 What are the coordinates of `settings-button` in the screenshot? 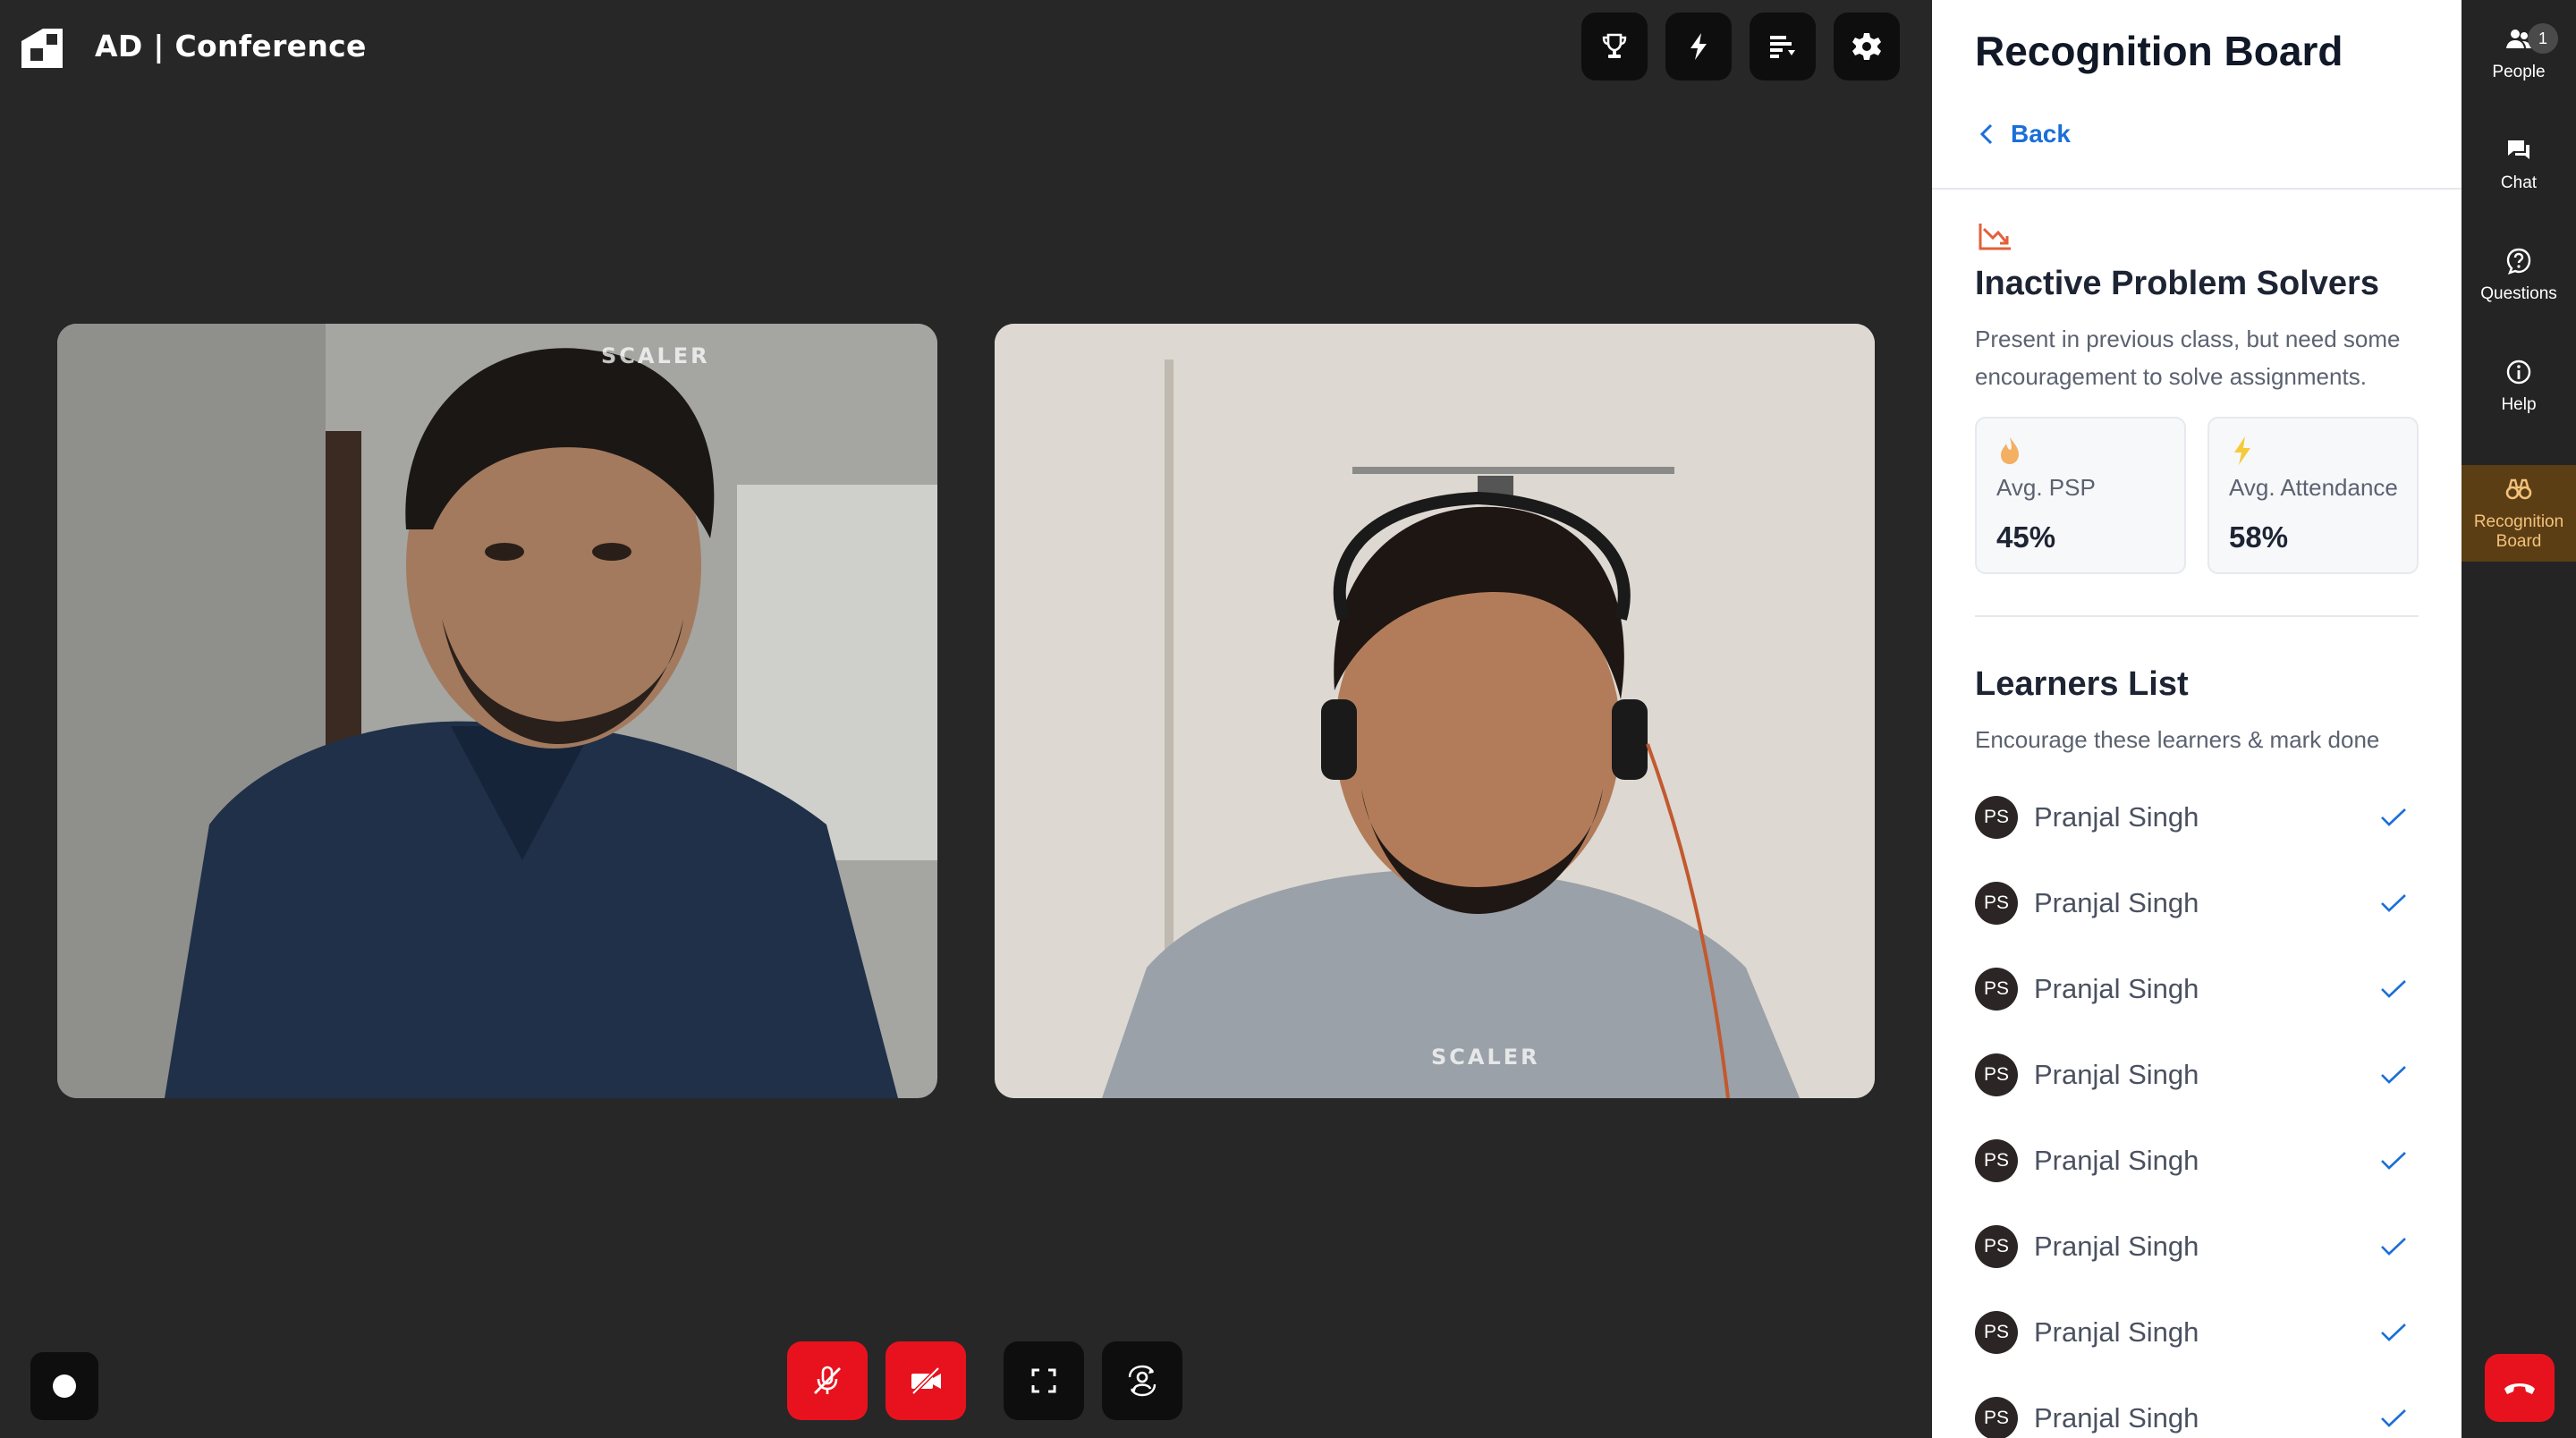 It's located at (1867, 46).